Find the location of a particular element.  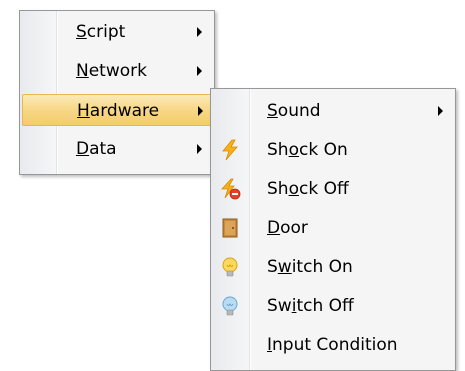

menu-item-label: Switch On is located at coordinates (310, 267).